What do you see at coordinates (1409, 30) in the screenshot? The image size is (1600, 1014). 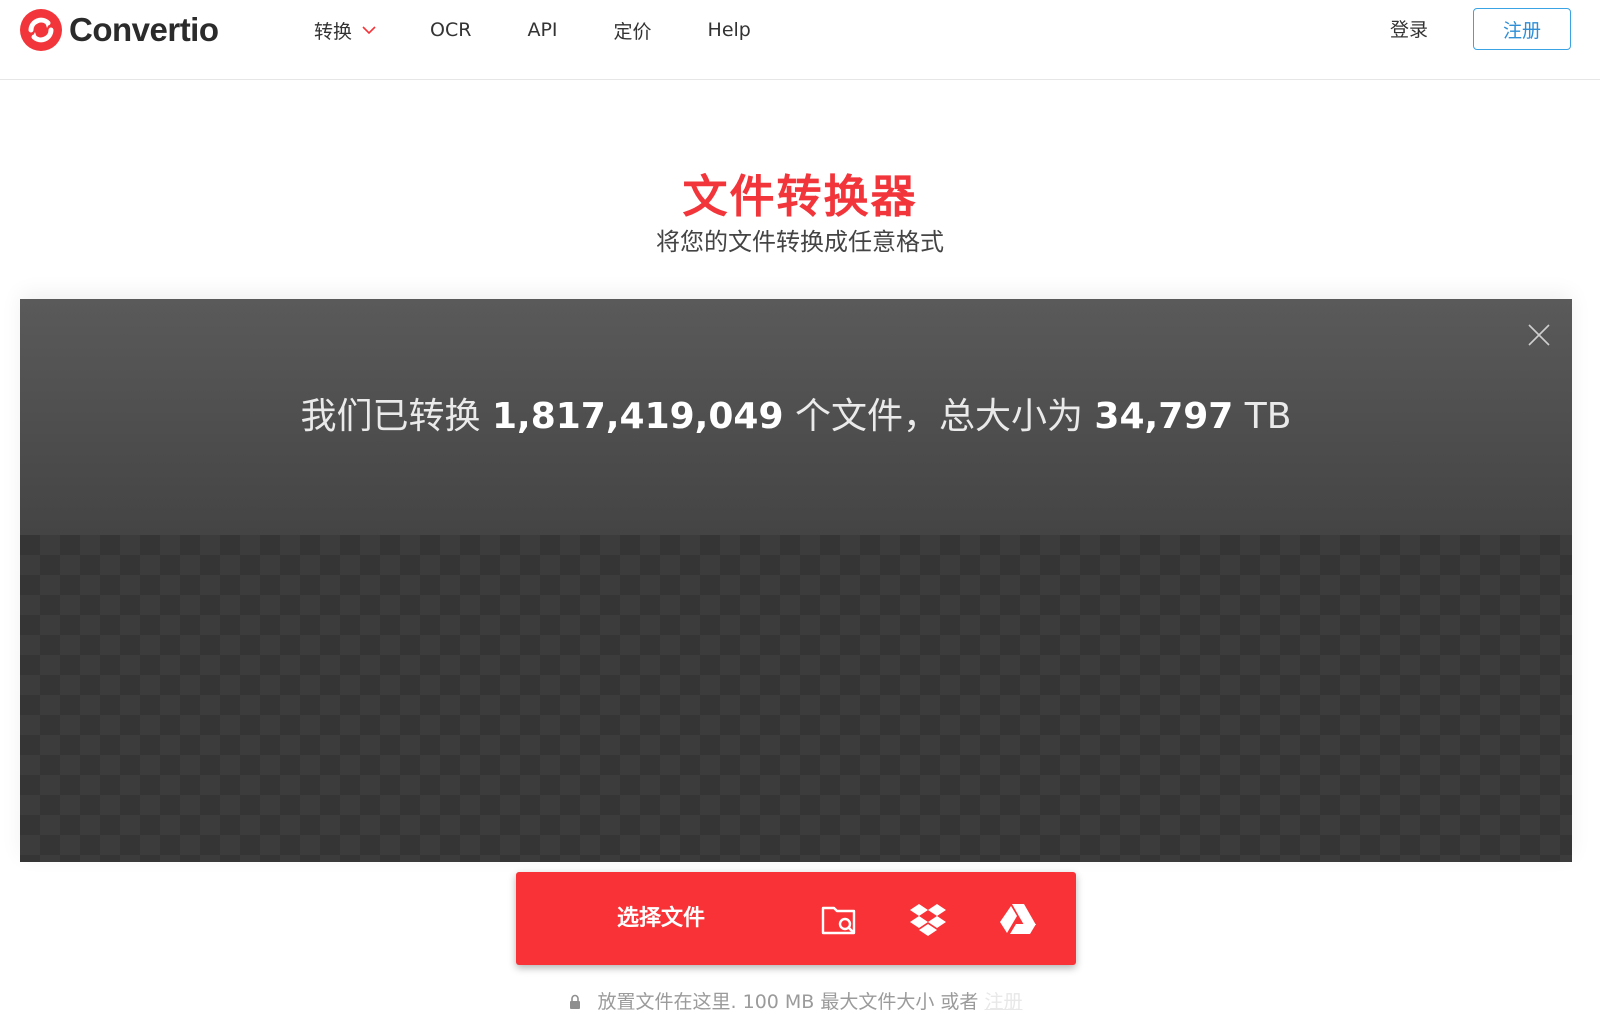 I see `login-link: 登录` at bounding box center [1409, 30].